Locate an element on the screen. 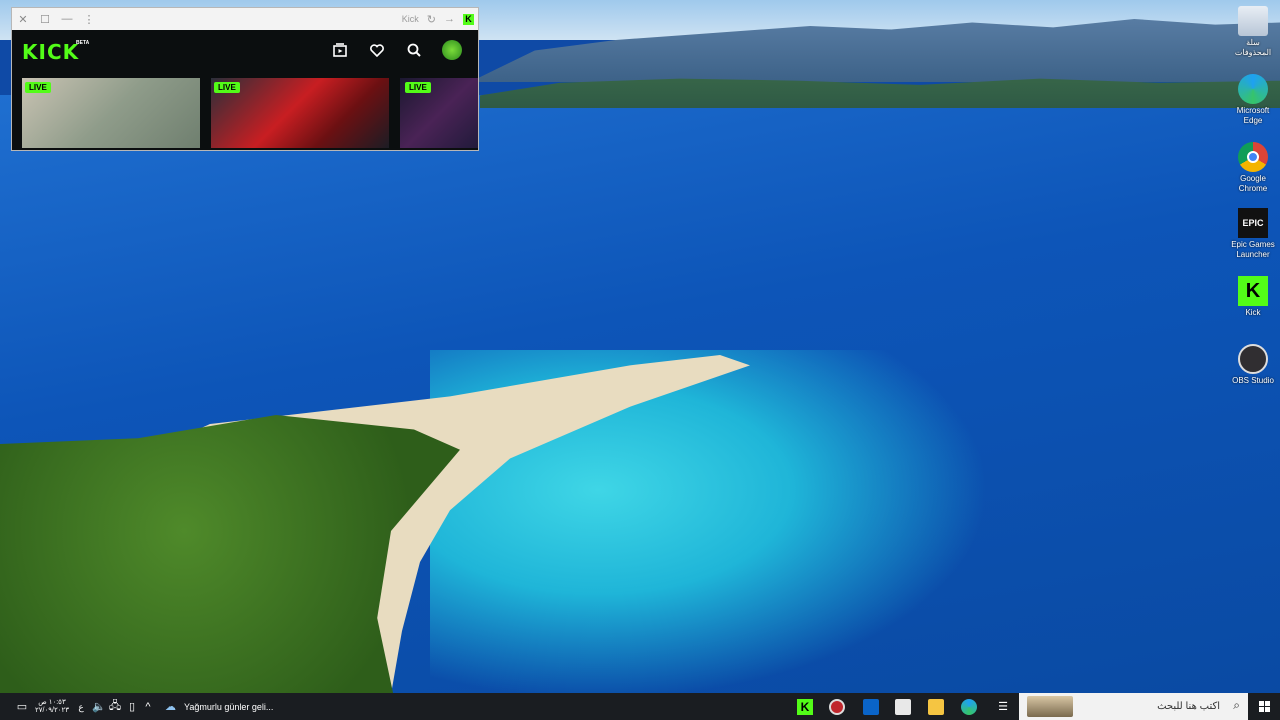  window-title: Kick is located at coordinates (410, 19).